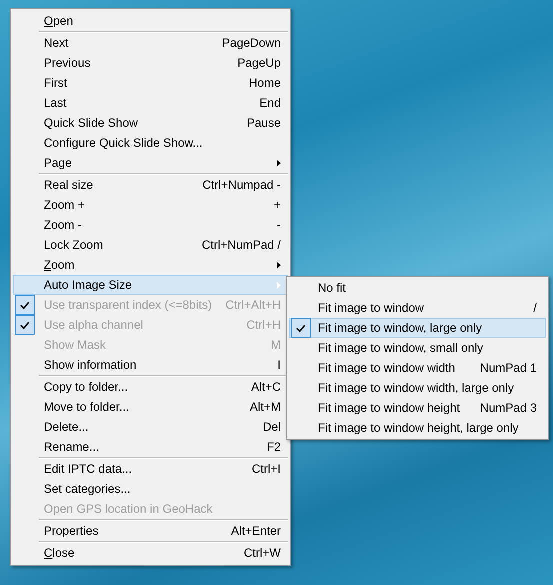 This screenshot has width=553, height=585. Describe the element at coordinates (332, 288) in the screenshot. I see `menu-item-label: No fit` at that location.